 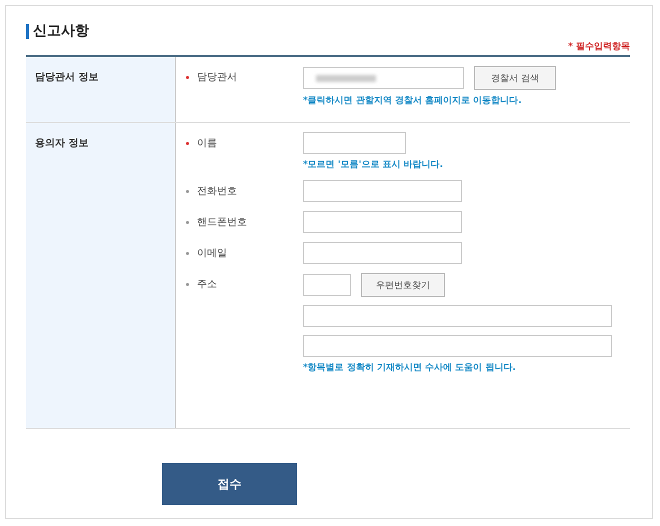 What do you see at coordinates (212, 253) in the screenshot?
I see `field-label: 이메일` at bounding box center [212, 253].